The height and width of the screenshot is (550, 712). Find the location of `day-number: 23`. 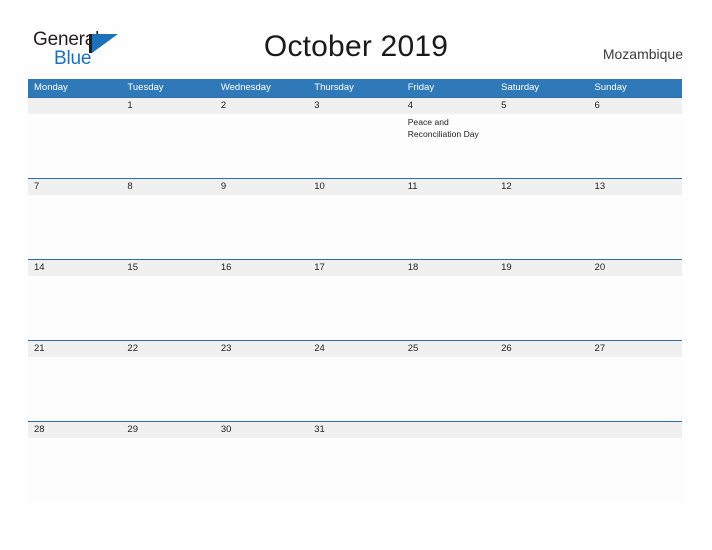

day-number: 23 is located at coordinates (261, 349).